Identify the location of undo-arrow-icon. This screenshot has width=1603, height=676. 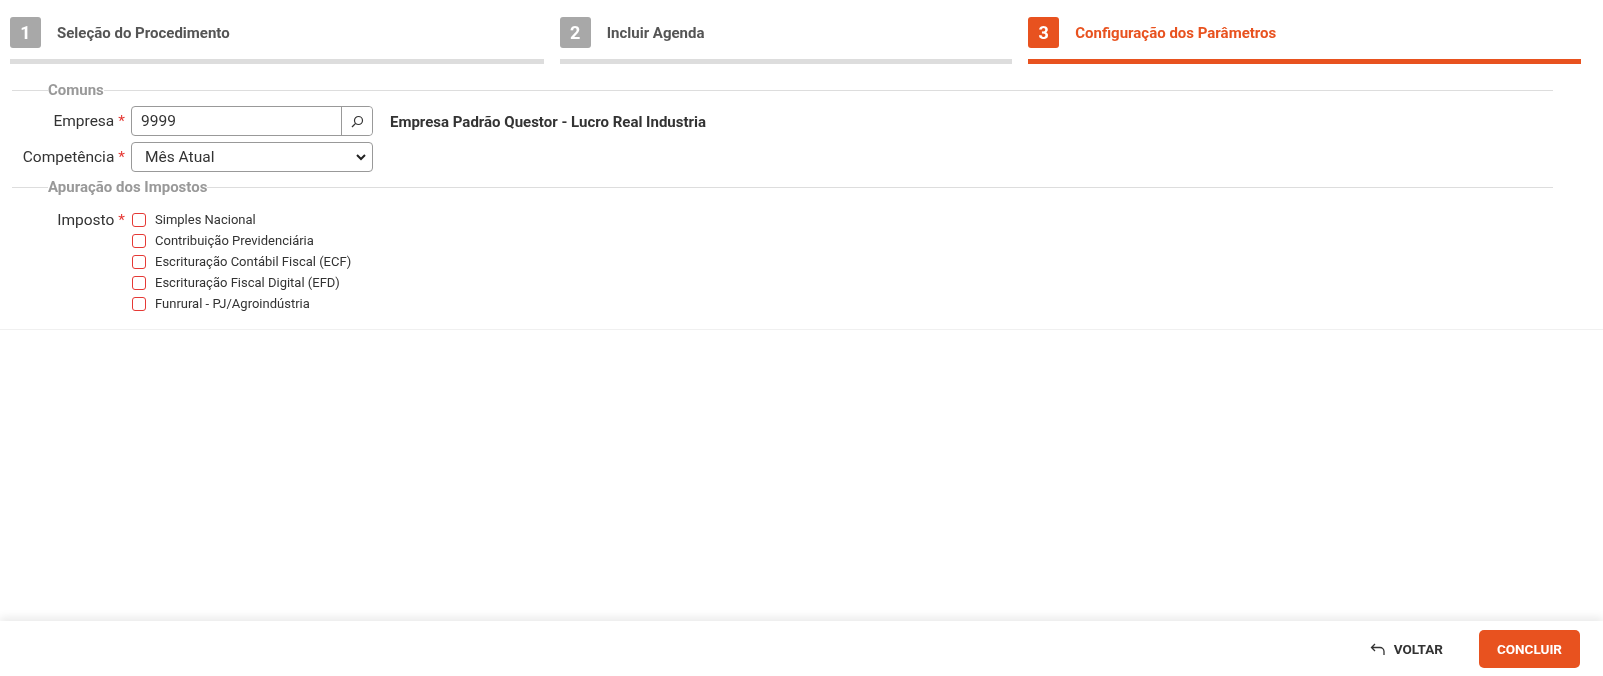
(1377, 648).